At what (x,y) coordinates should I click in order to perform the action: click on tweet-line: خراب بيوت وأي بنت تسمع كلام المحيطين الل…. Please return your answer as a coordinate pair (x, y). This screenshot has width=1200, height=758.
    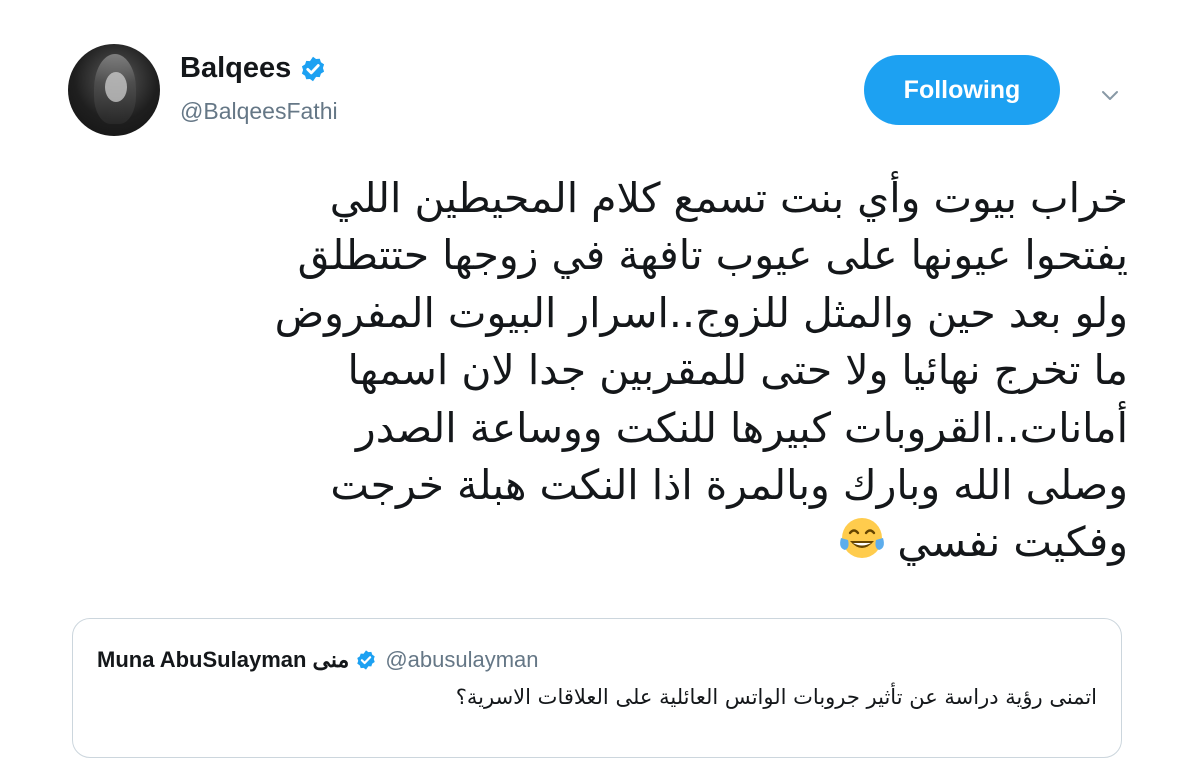
    Looking at the image, I should click on (728, 198).